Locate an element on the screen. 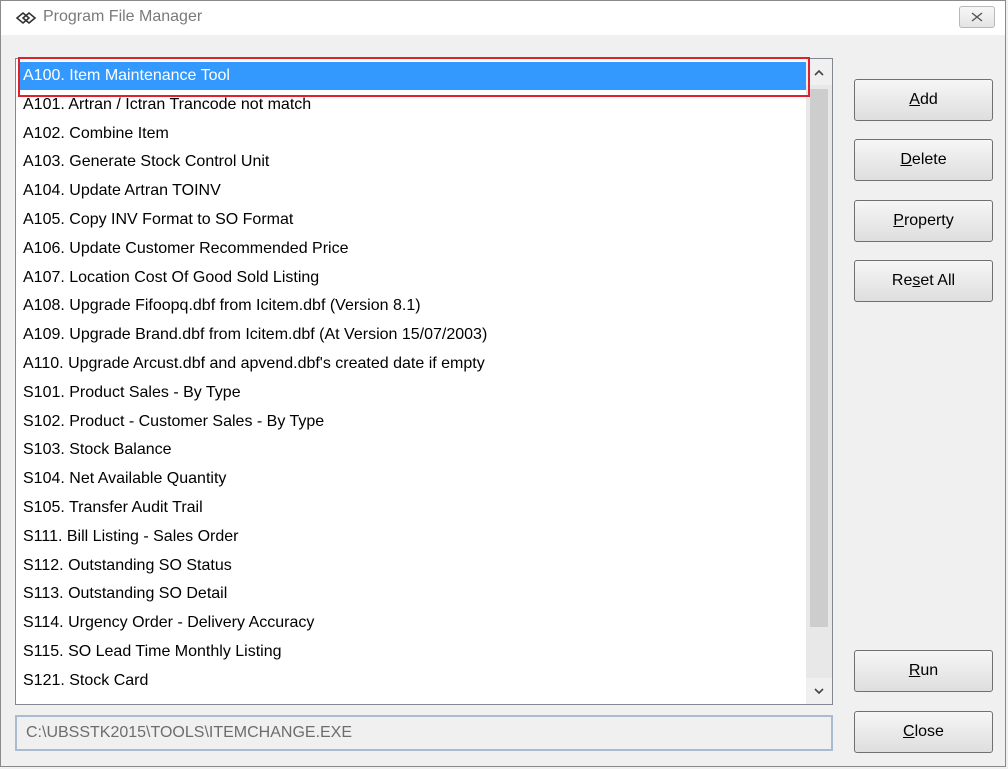 The width and height of the screenshot is (1008, 769). list-item: S102. Product - Customer Sales - By Type is located at coordinates (413, 422).